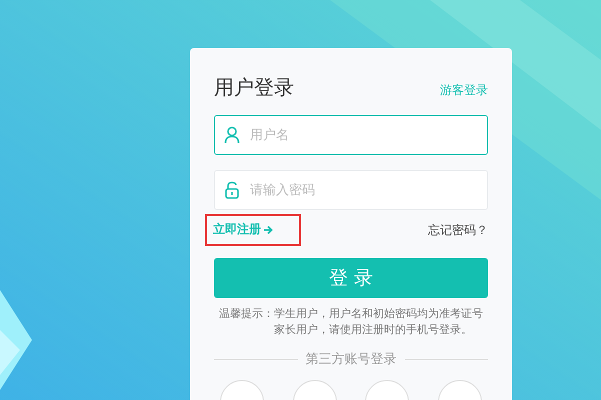  Describe the element at coordinates (246, 314) in the screenshot. I see `hint-label: 温馨提示：` at that location.